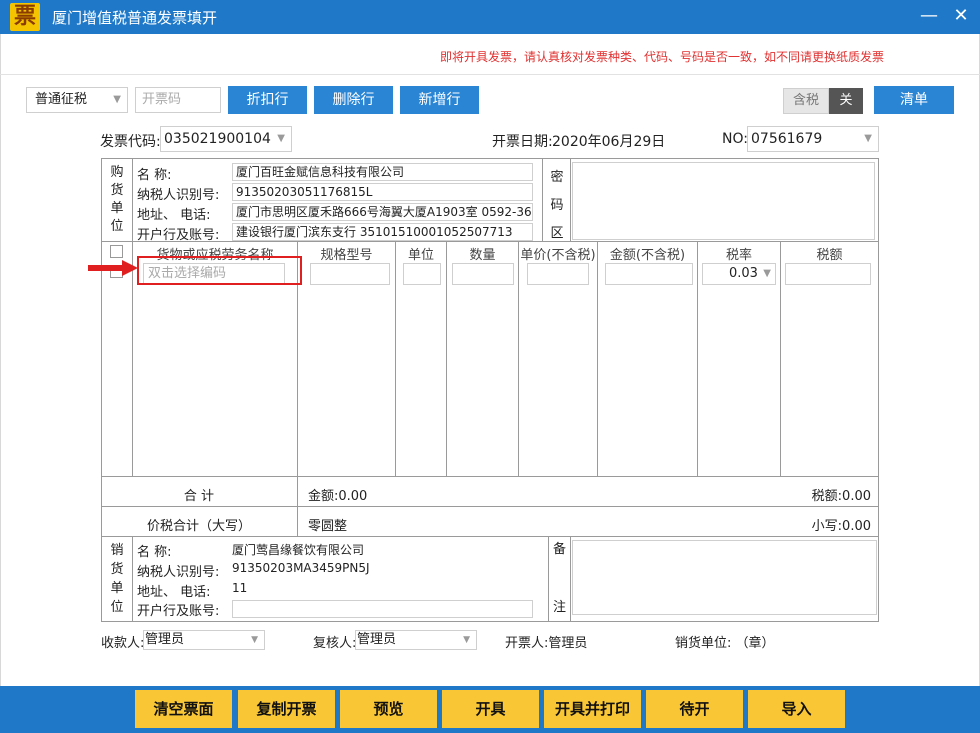 The height and width of the screenshot is (733, 980). Describe the element at coordinates (174, 215) in the screenshot. I see `buyer-address-label: 地址、 电话:` at that location.